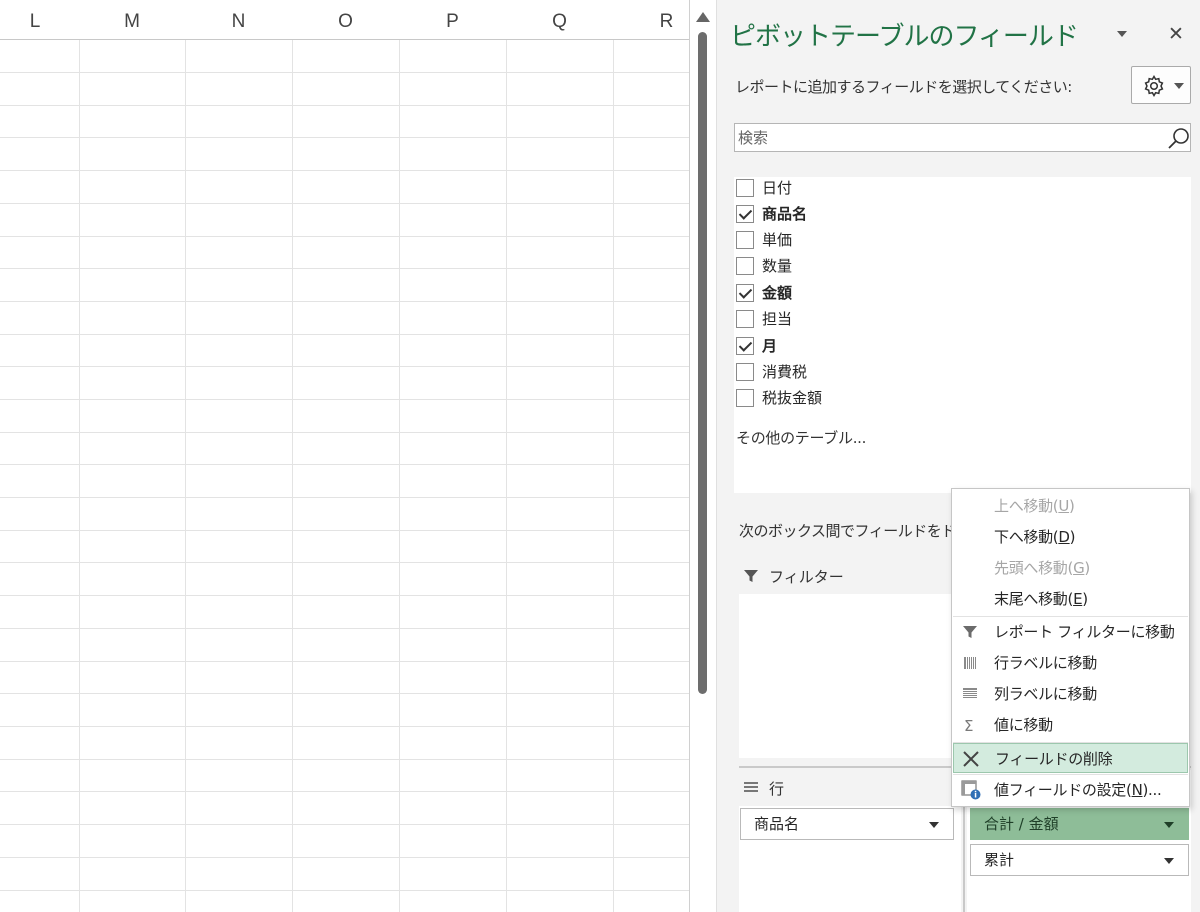 This screenshot has height=912, width=1200. Describe the element at coordinates (1042, 568) in the screenshot. I see `menu-item-label: 先頭へ移動(G)` at that location.